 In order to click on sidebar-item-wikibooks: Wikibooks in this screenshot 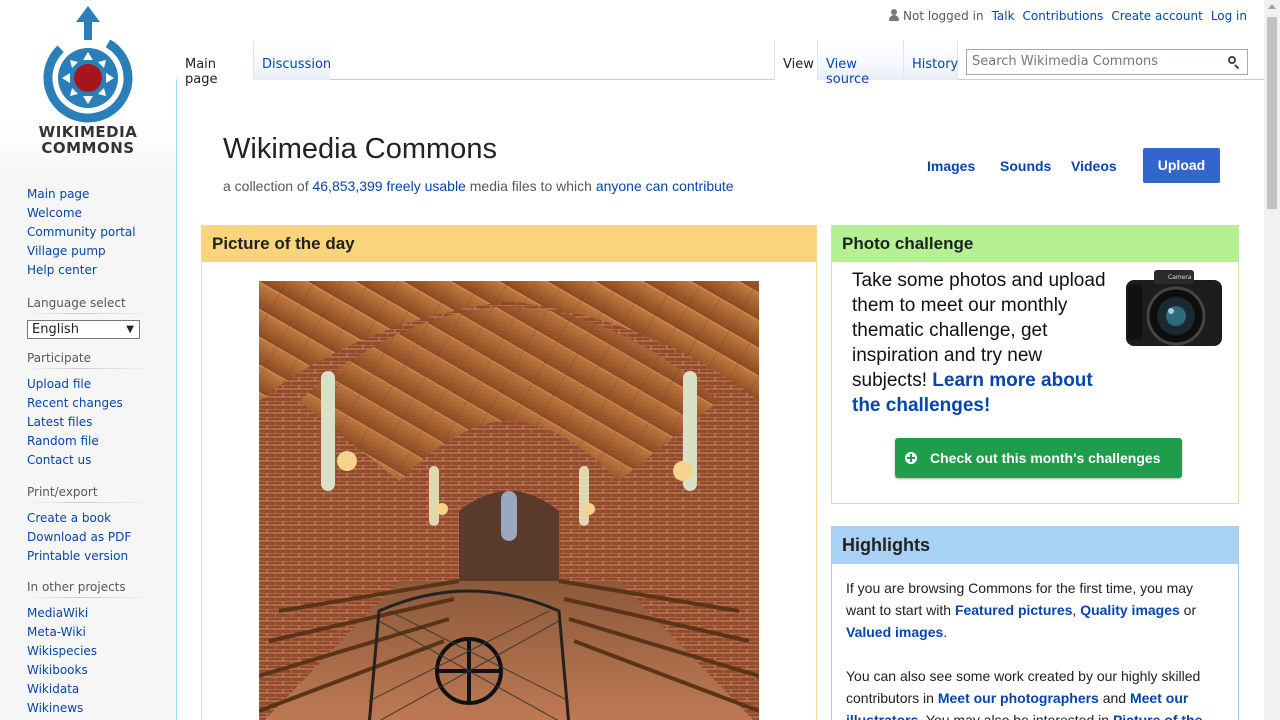, I will do `click(57, 670)`.